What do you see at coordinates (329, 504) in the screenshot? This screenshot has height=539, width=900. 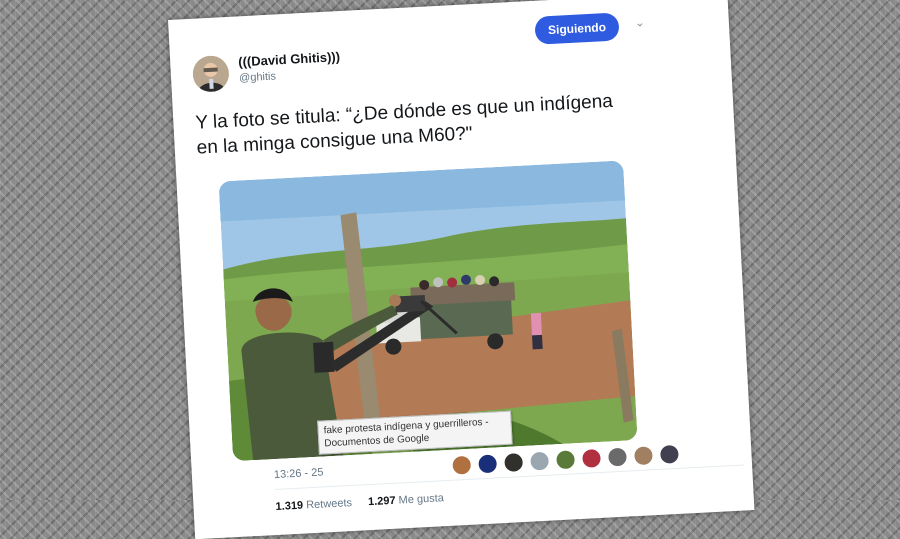 I see `retweets-label: Retweets` at bounding box center [329, 504].